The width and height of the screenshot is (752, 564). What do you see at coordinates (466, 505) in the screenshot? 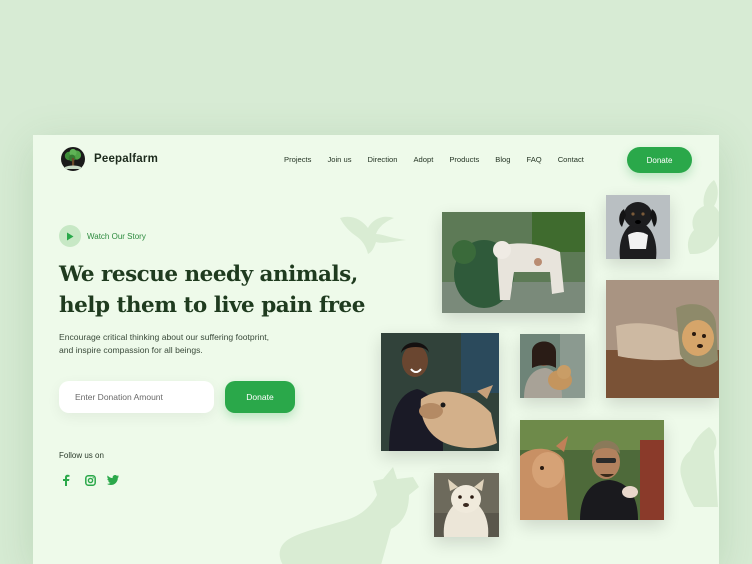
I see `white-dog-photo` at bounding box center [466, 505].